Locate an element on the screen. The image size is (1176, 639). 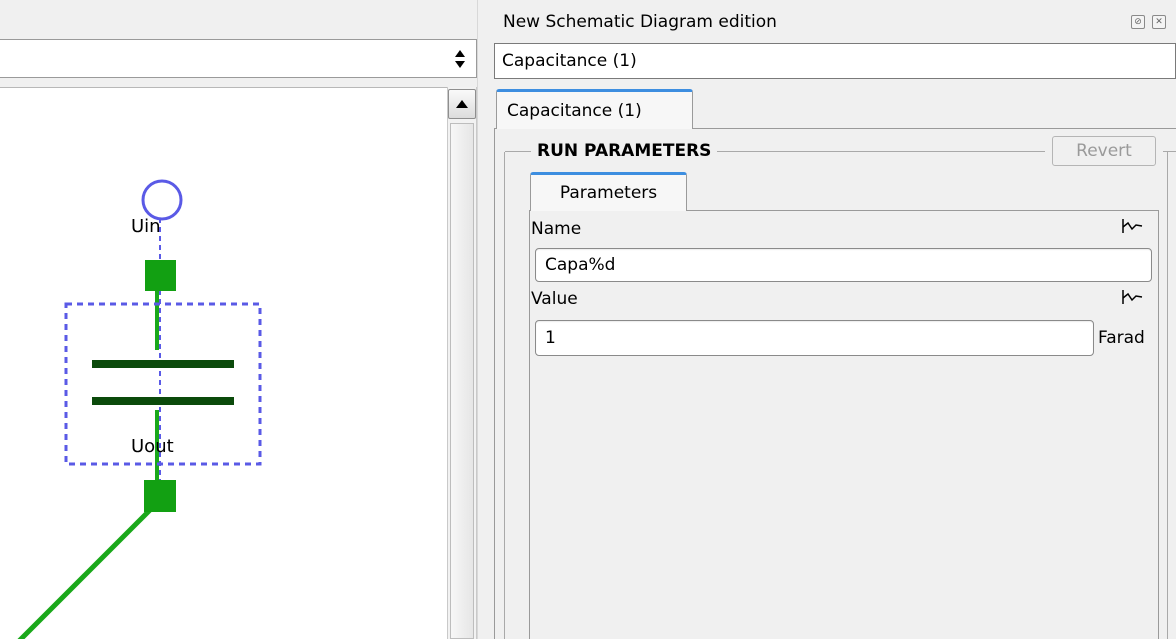
dock-buttons: ⊘ ✕ is located at coordinates (1153, 22).